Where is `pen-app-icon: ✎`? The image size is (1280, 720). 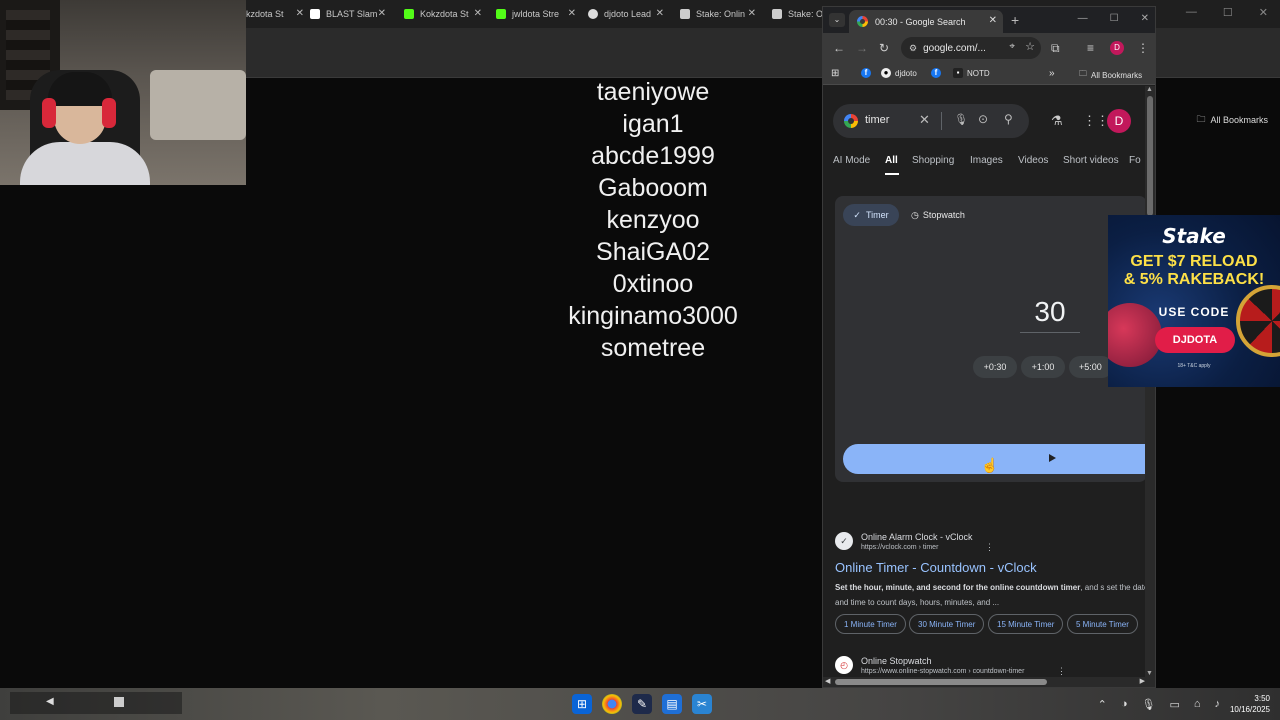 pen-app-icon: ✎ is located at coordinates (642, 704).